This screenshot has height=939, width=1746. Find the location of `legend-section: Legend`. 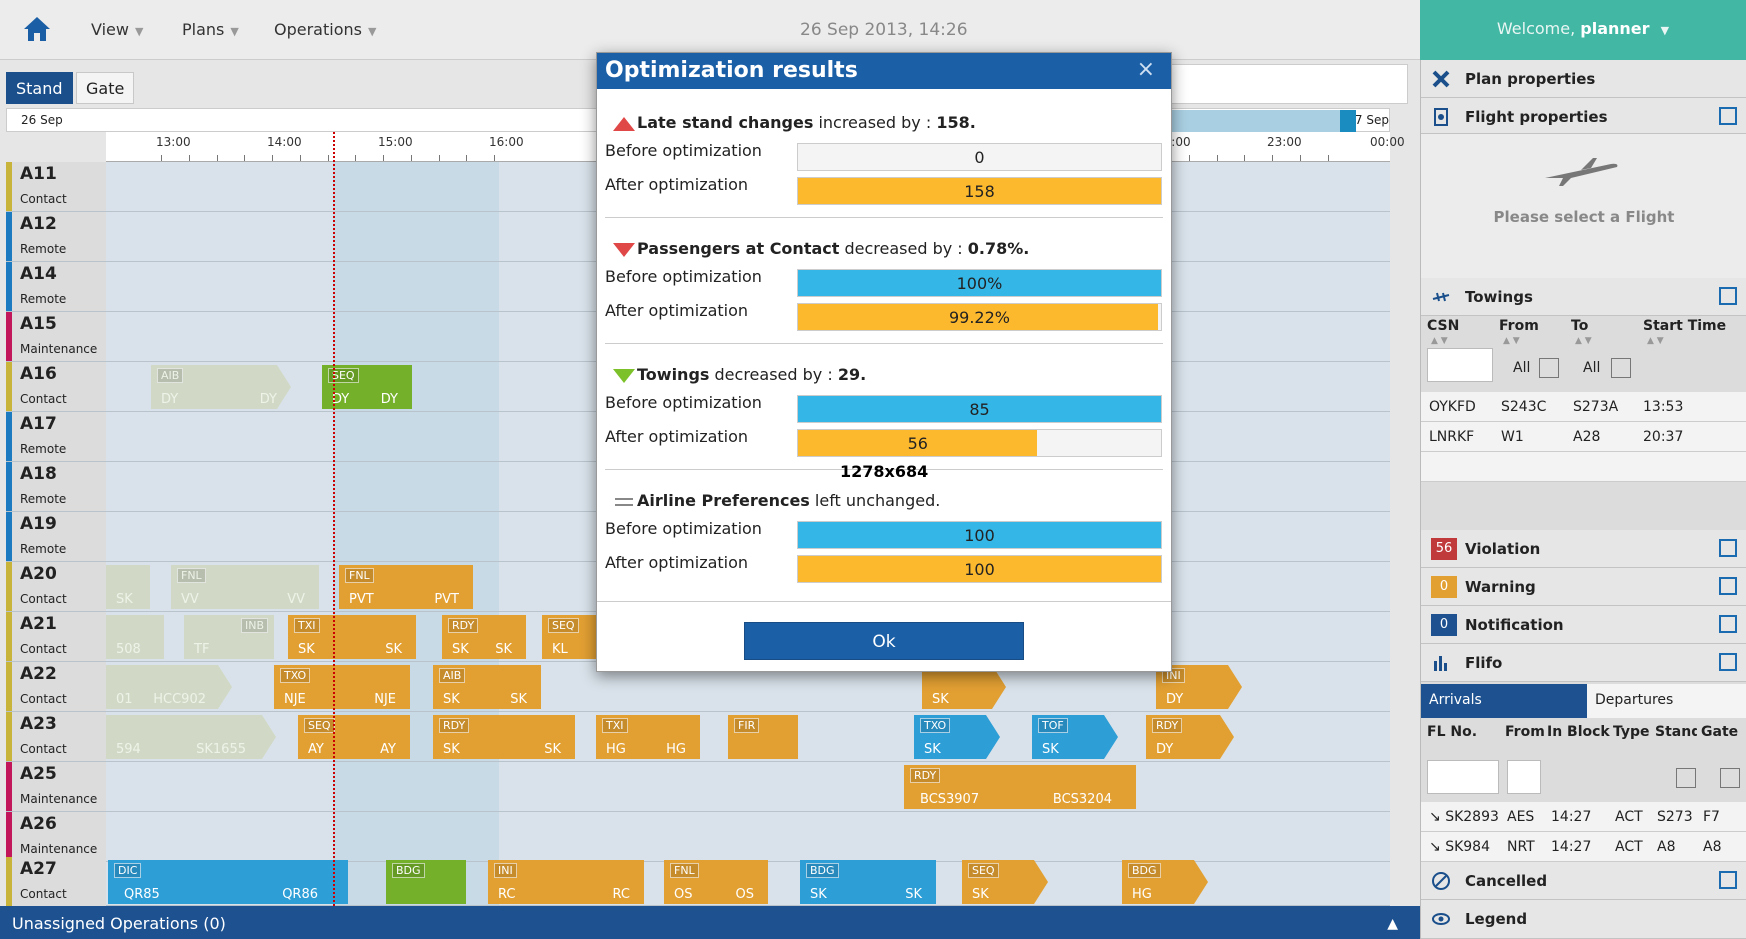

legend-section: Legend is located at coordinates (1583, 919).